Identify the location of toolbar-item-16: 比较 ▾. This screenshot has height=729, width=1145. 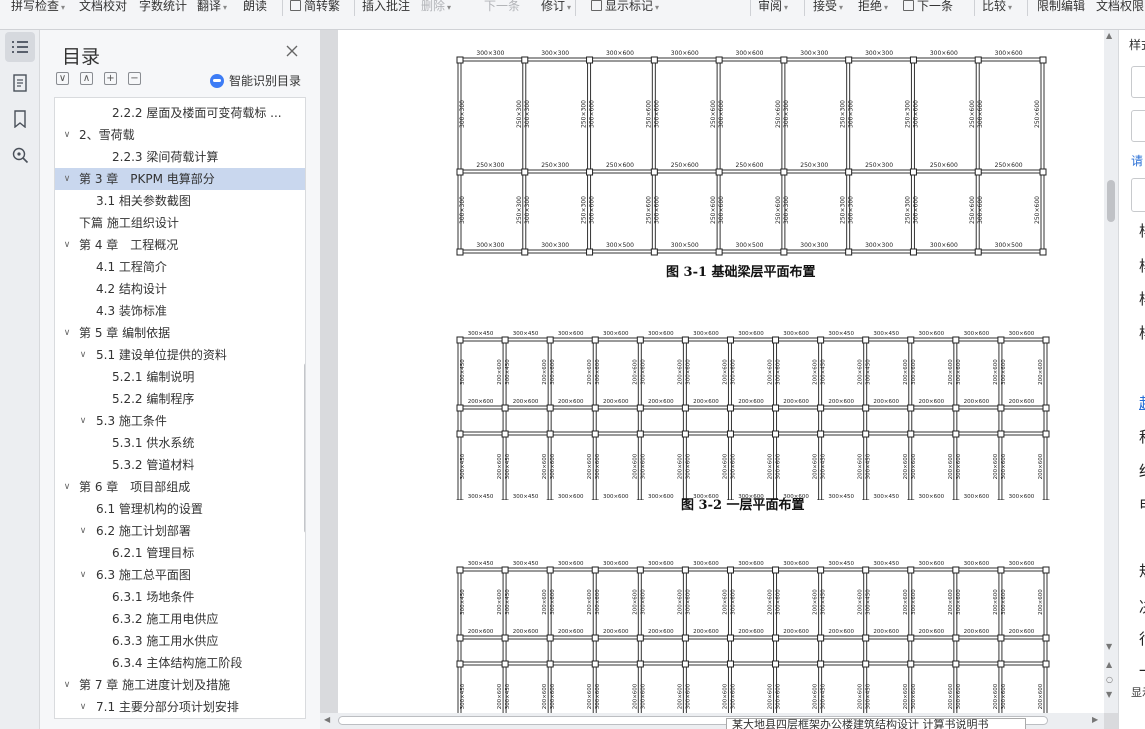
(997, 7).